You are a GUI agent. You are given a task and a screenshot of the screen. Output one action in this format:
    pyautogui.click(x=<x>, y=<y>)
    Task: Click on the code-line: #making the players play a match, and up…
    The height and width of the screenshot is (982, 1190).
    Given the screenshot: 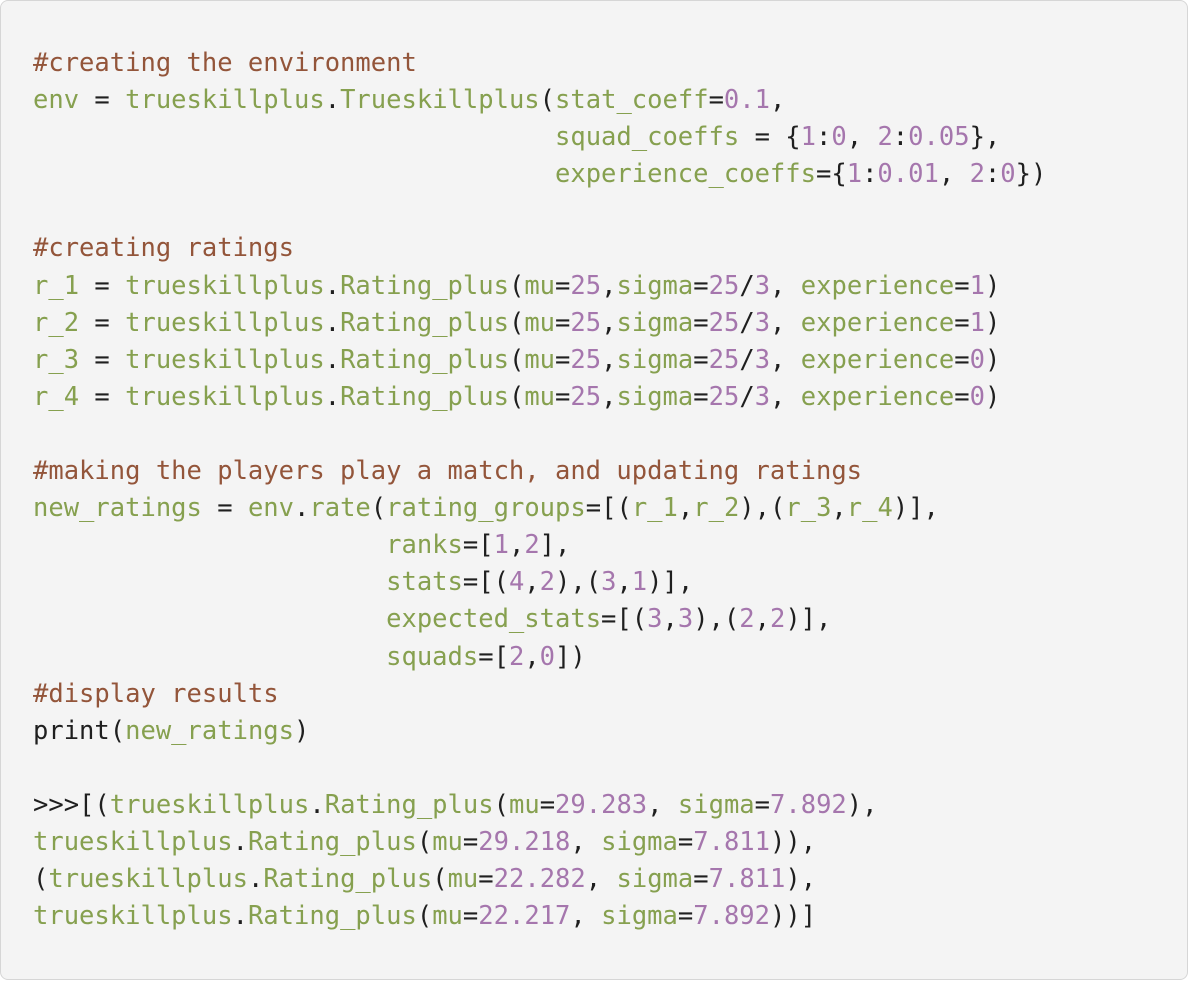 What is the action you would take?
    pyautogui.click(x=539, y=471)
    